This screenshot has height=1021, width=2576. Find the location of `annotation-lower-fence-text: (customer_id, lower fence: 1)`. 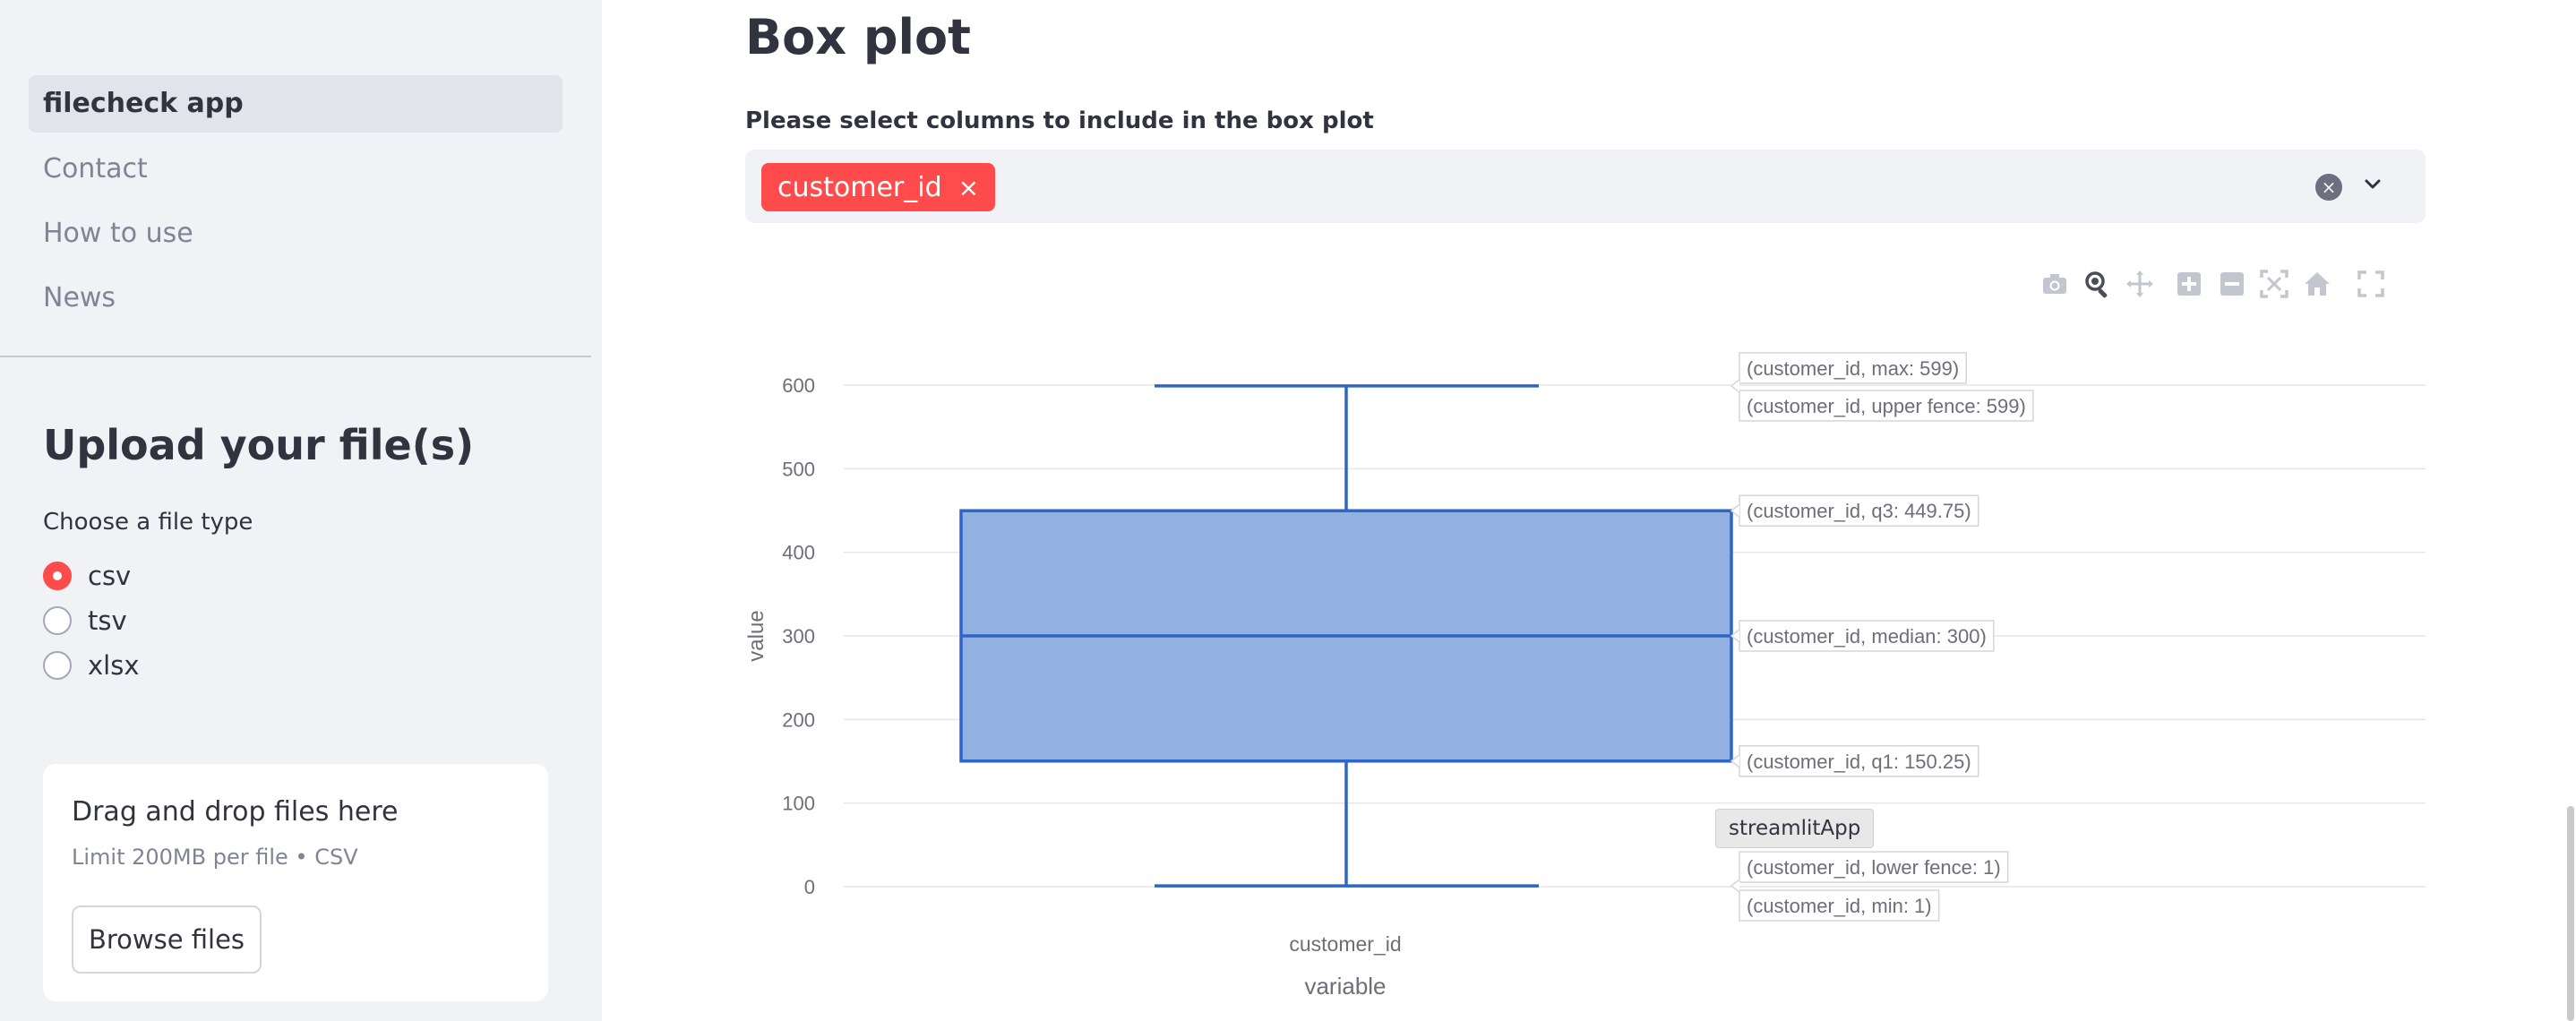

annotation-lower-fence-text: (customer_id, lower fence: 1) is located at coordinates (1874, 867).